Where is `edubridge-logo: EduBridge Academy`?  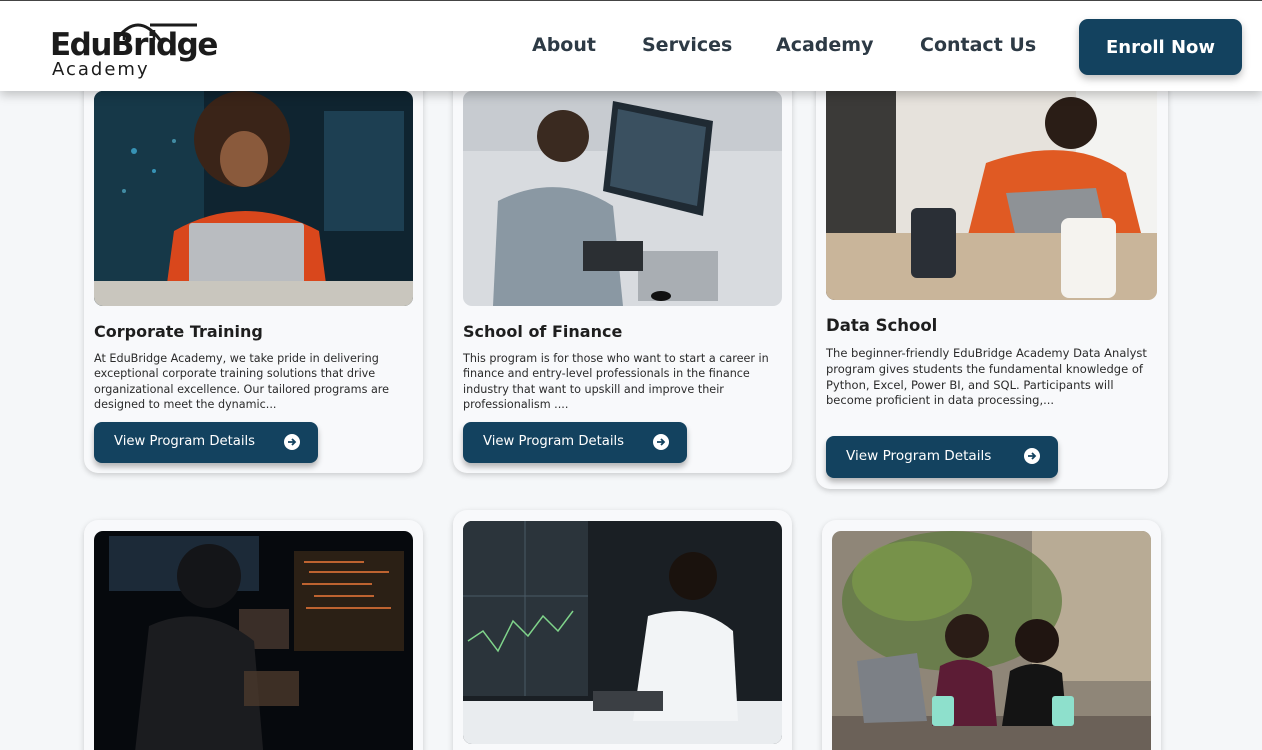 edubridge-logo: EduBridge Academy is located at coordinates (134, 48).